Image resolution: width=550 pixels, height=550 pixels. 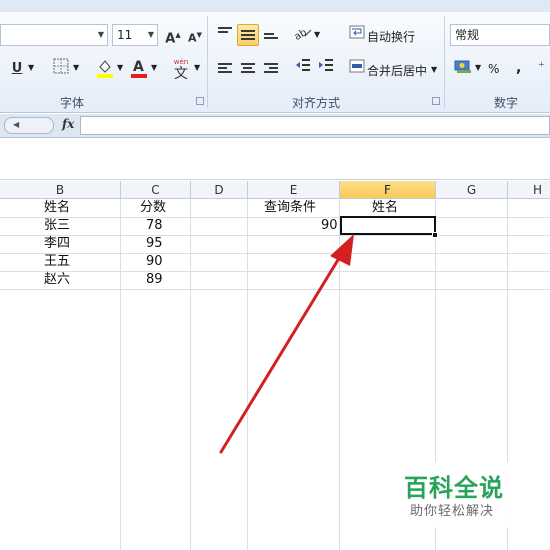 I want to click on watermark-subtitle: 助你轻松解决, so click(x=452, y=511).